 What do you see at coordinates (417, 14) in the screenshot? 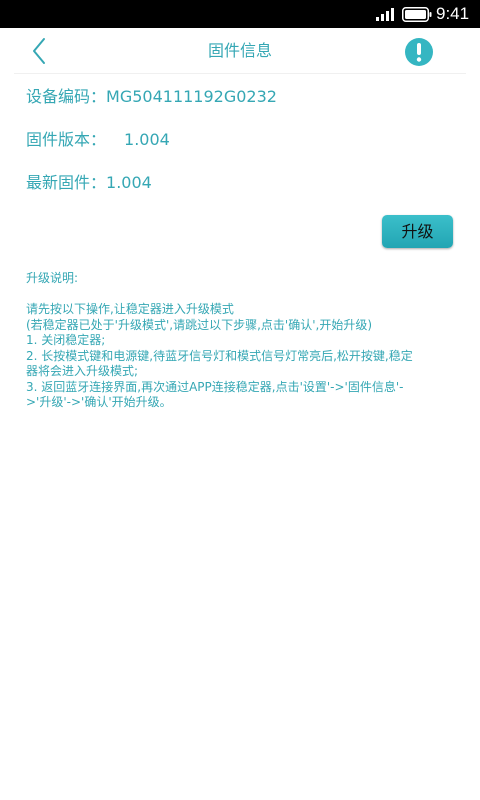
I see `battery-icon` at bounding box center [417, 14].